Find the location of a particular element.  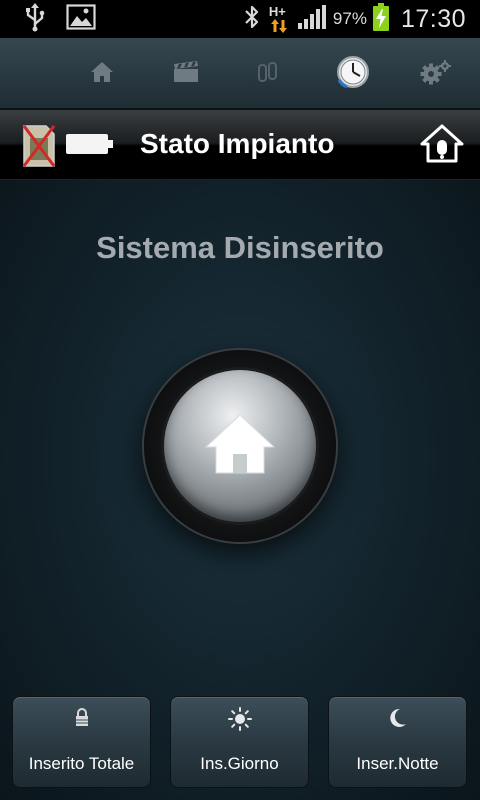

title-bar: Stato Impianto is located at coordinates (240, 145).